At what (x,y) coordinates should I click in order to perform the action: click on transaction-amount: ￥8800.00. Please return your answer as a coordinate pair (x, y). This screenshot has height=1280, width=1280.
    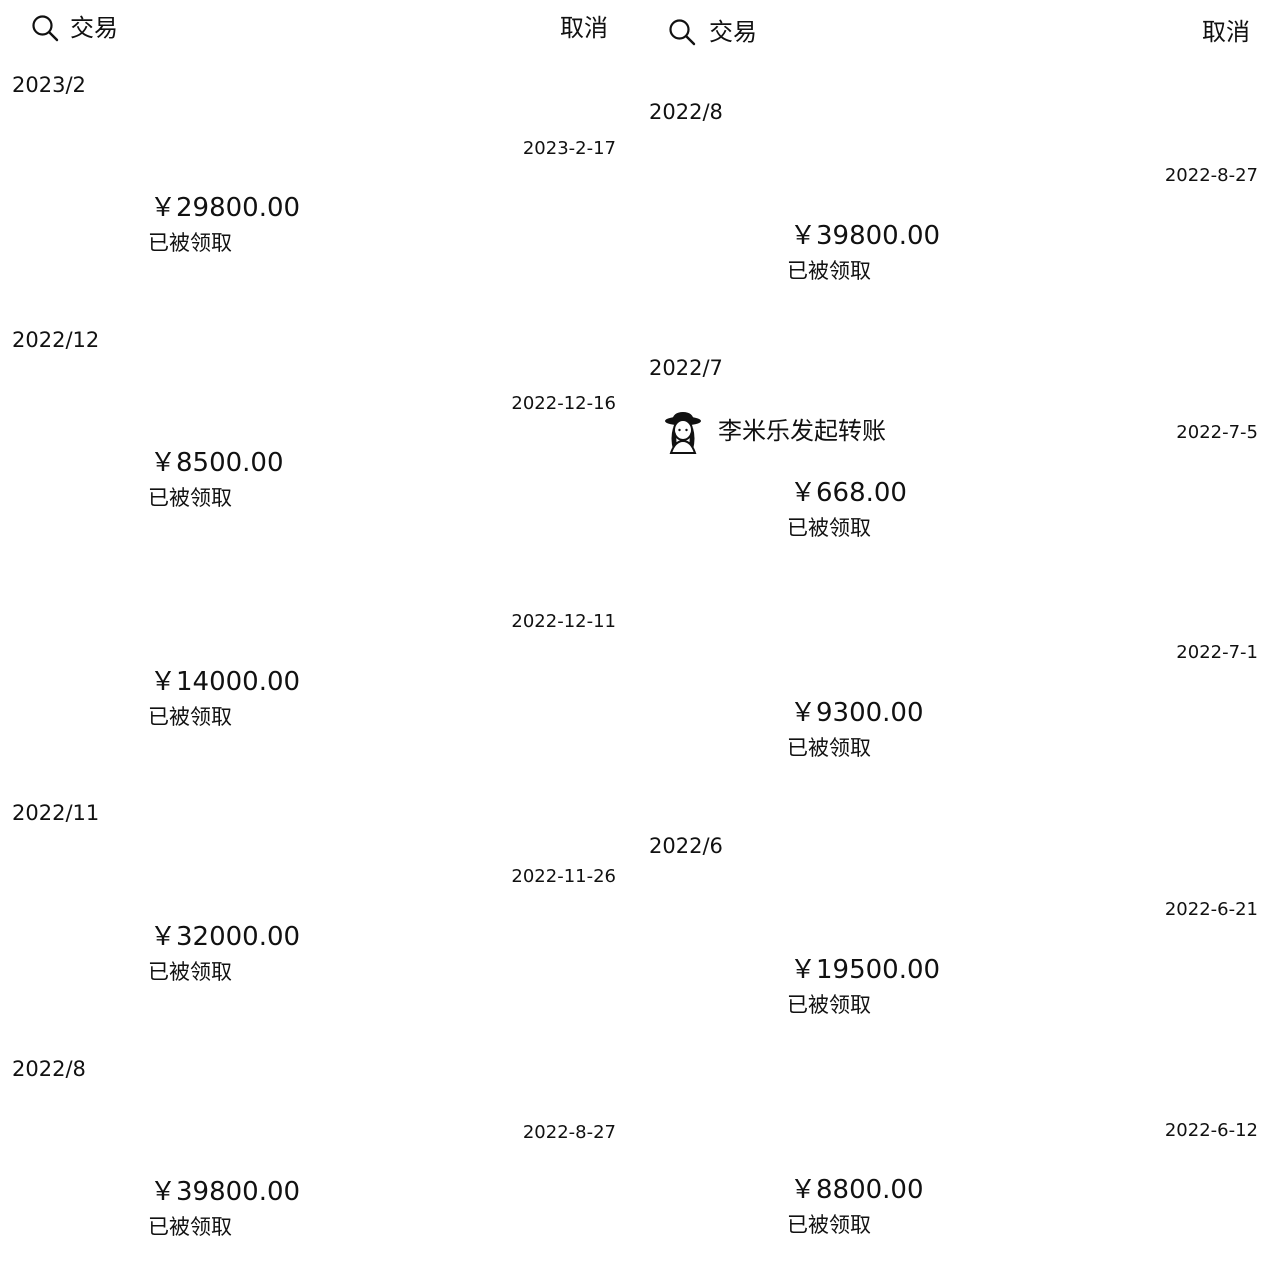
    Looking at the image, I should click on (857, 1190).